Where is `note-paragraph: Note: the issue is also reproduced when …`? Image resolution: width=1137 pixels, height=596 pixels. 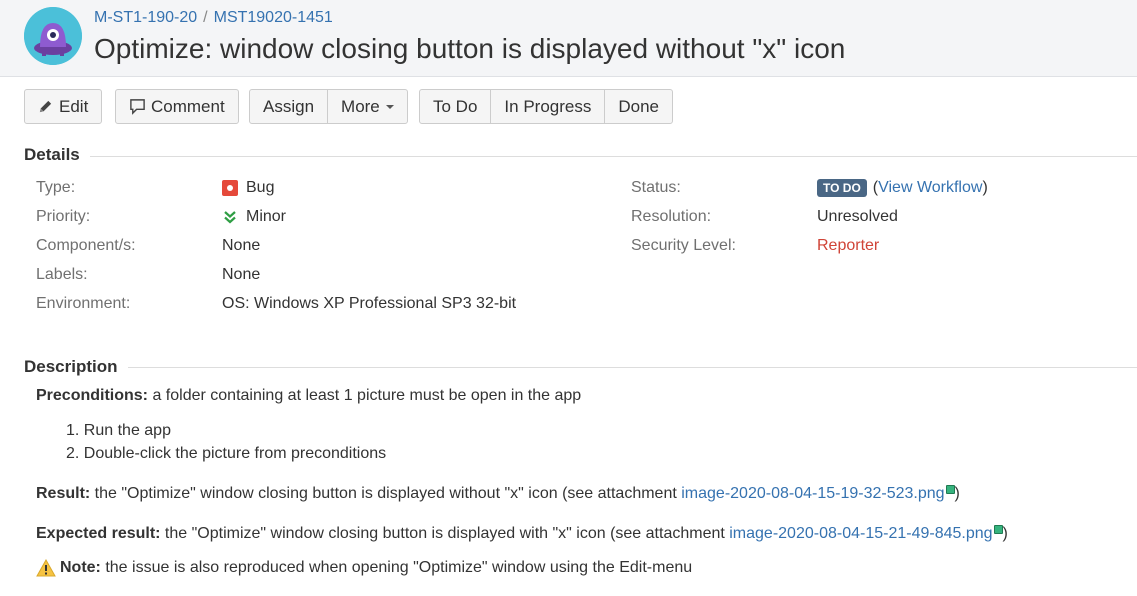
note-paragraph: Note: the issue is also reproduced when … is located at coordinates (364, 568).